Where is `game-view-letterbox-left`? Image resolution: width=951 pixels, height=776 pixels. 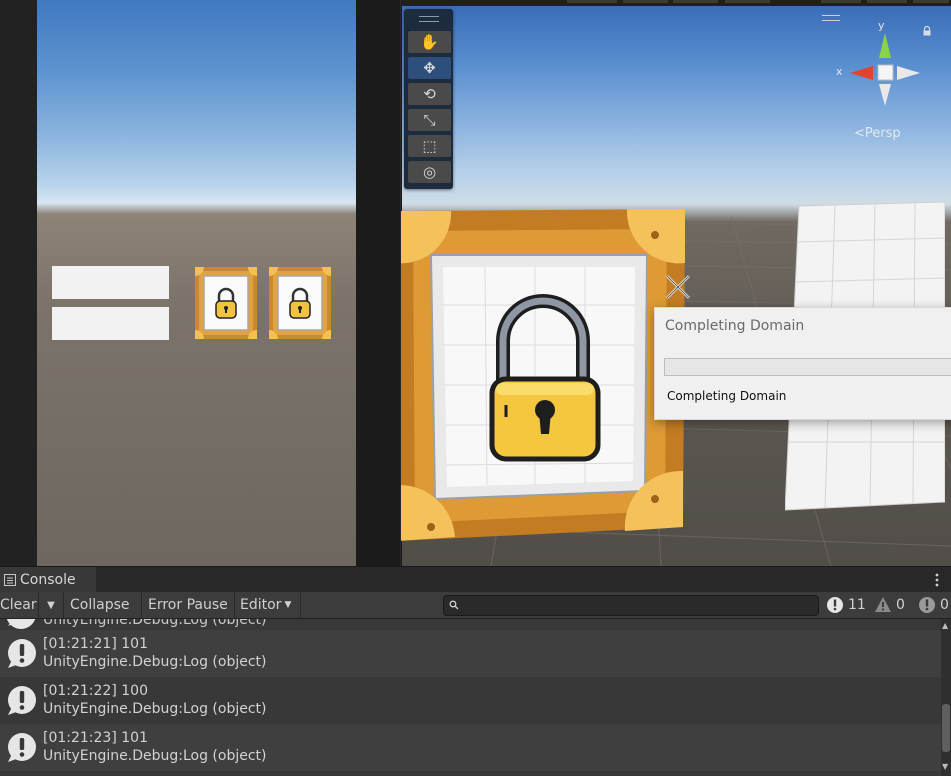 game-view-letterbox-left is located at coordinates (18, 283).